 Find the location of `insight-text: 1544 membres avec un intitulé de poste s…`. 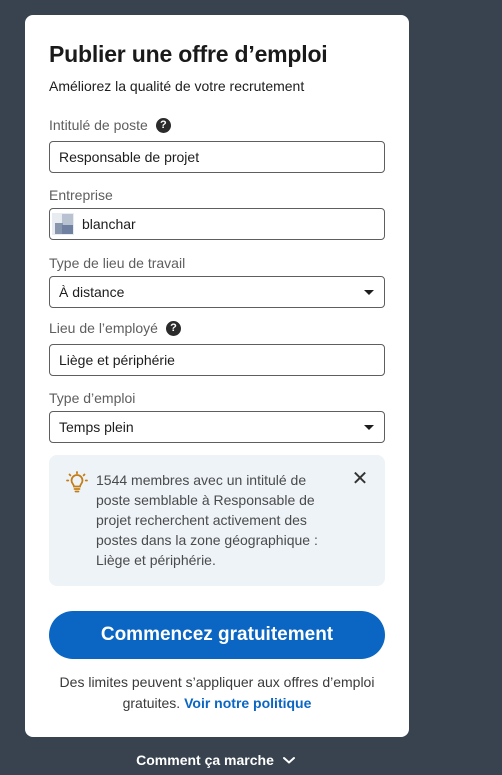

insight-text: 1544 membres avec un intitulé de poste s… is located at coordinates (207, 520).